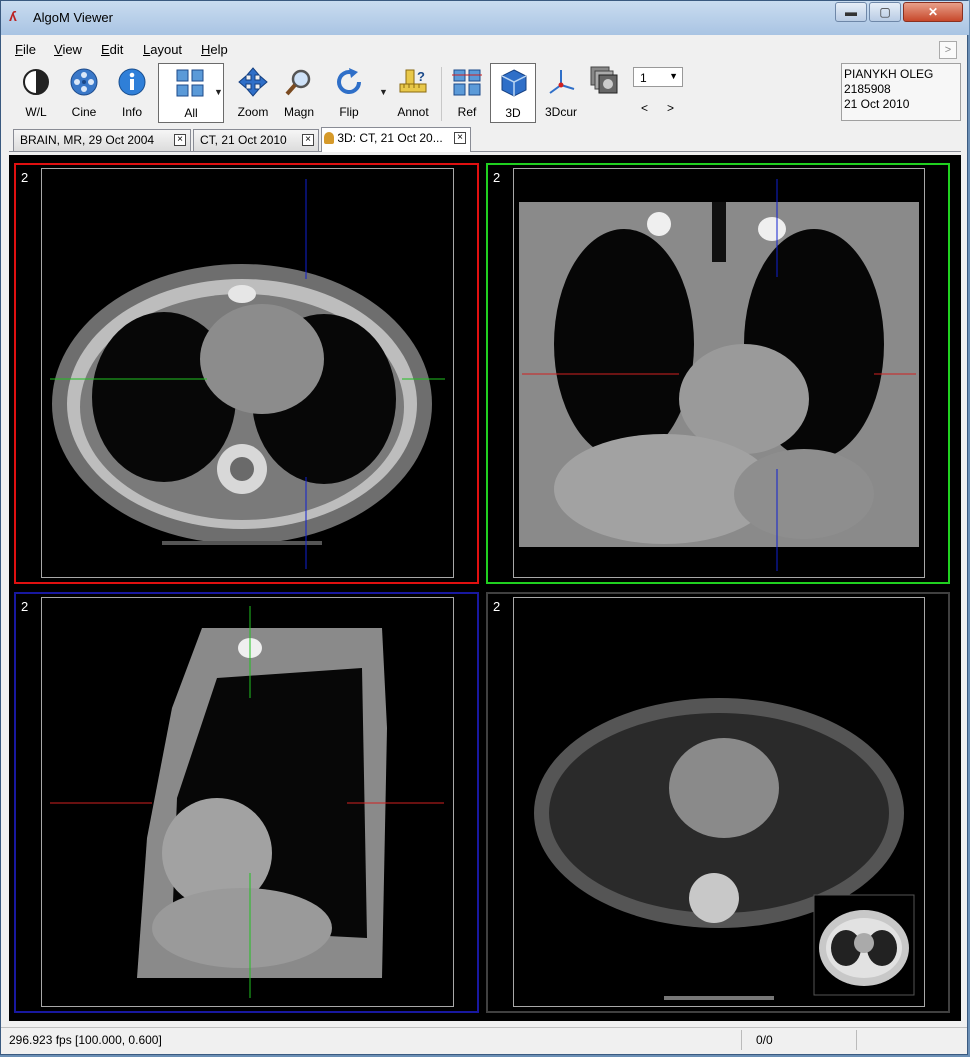 The height and width of the screenshot is (1057, 970). What do you see at coordinates (73, 17) in the screenshot?
I see `window-title: AlgoM Viewer` at bounding box center [73, 17].